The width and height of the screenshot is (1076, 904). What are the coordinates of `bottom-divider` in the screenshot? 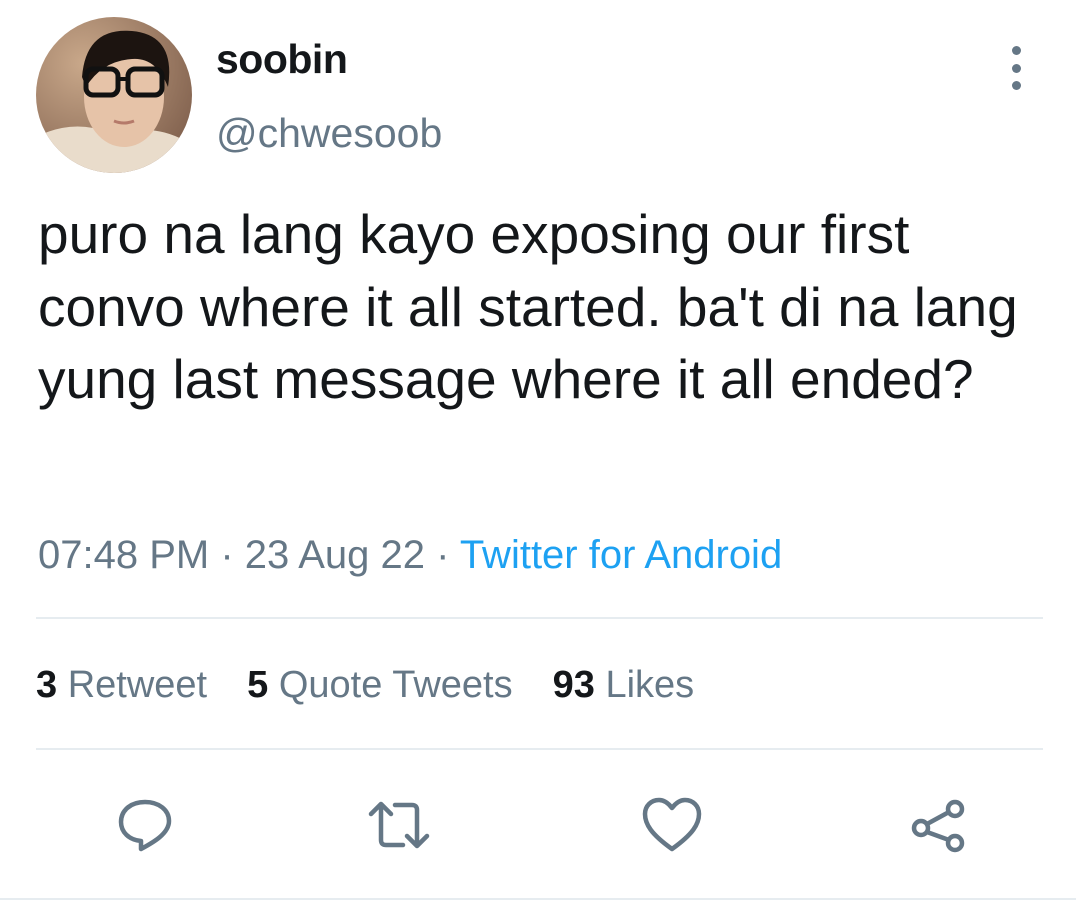 It's located at (538, 899).